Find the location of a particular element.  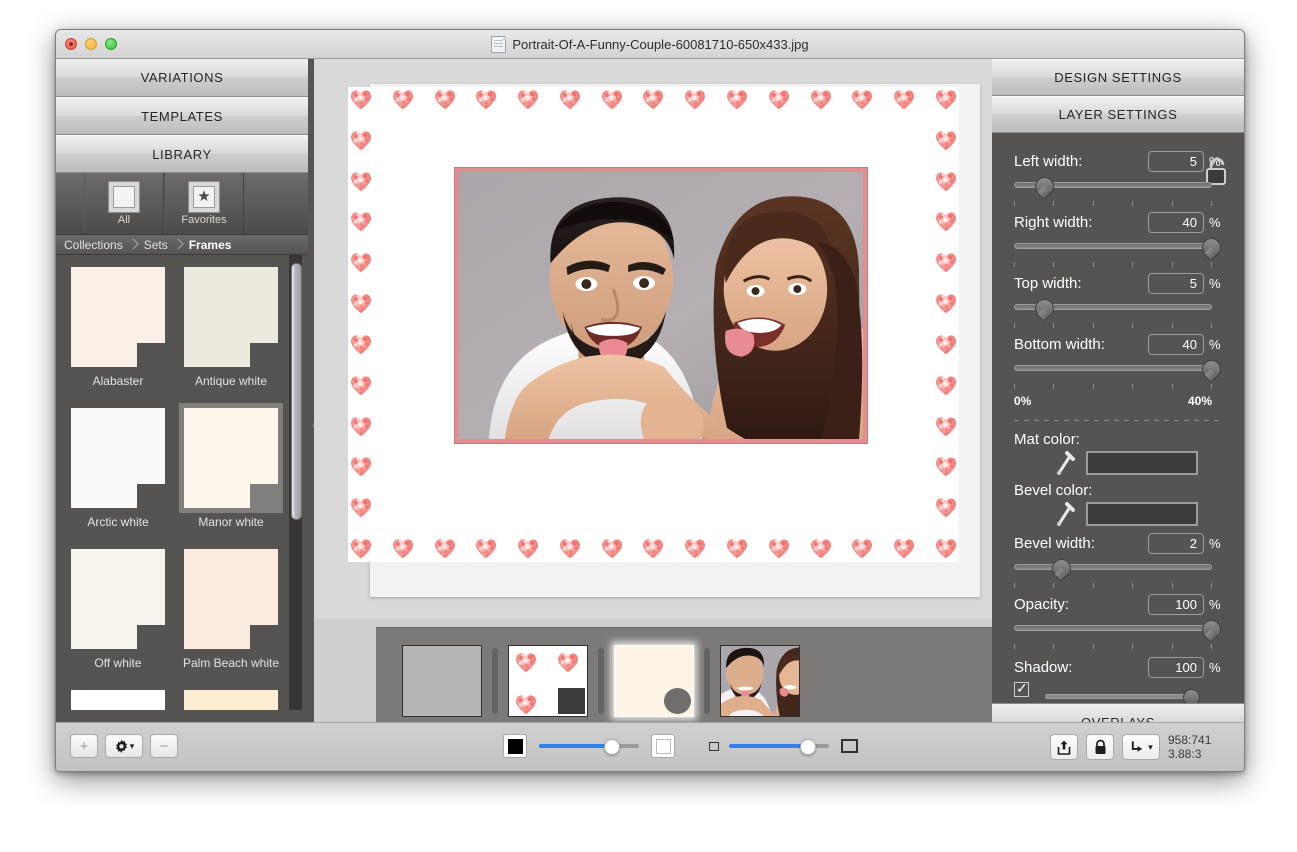

library-scrollbar-thumb is located at coordinates (296, 391).